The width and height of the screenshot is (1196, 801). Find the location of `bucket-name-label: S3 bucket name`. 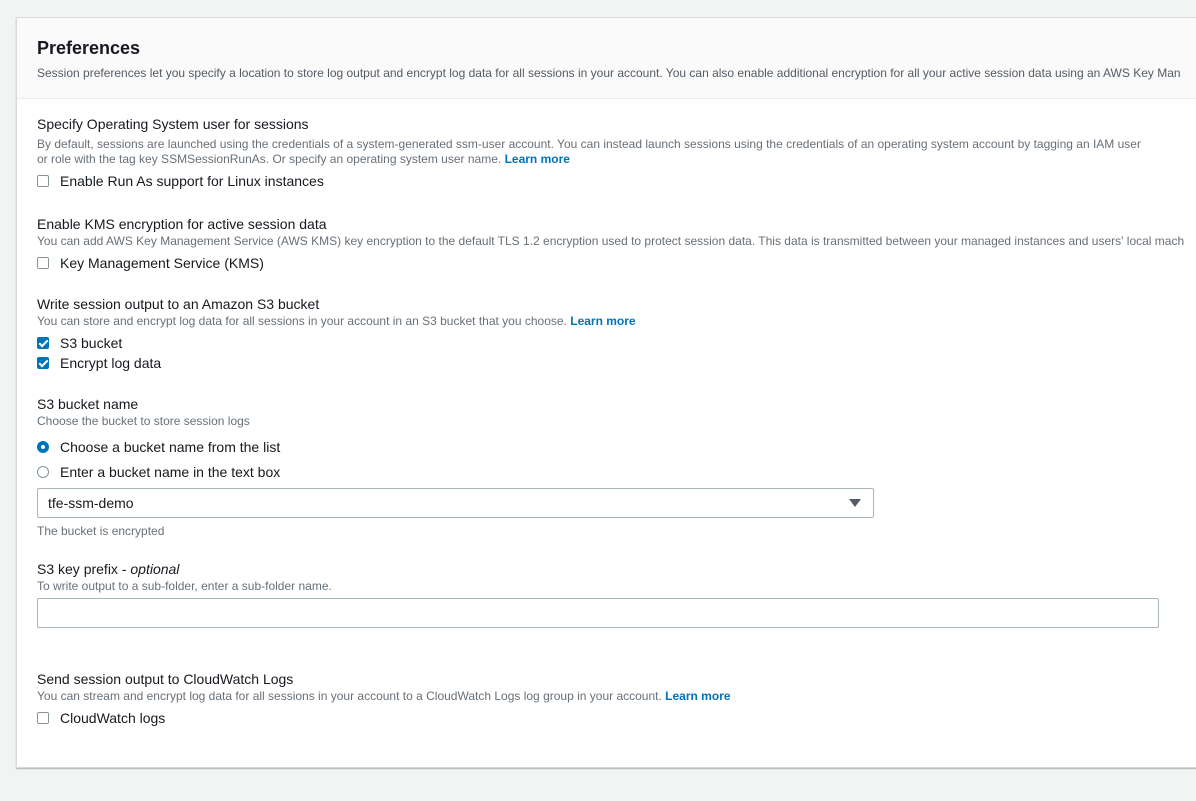

bucket-name-label: S3 bucket name is located at coordinates (88, 404).